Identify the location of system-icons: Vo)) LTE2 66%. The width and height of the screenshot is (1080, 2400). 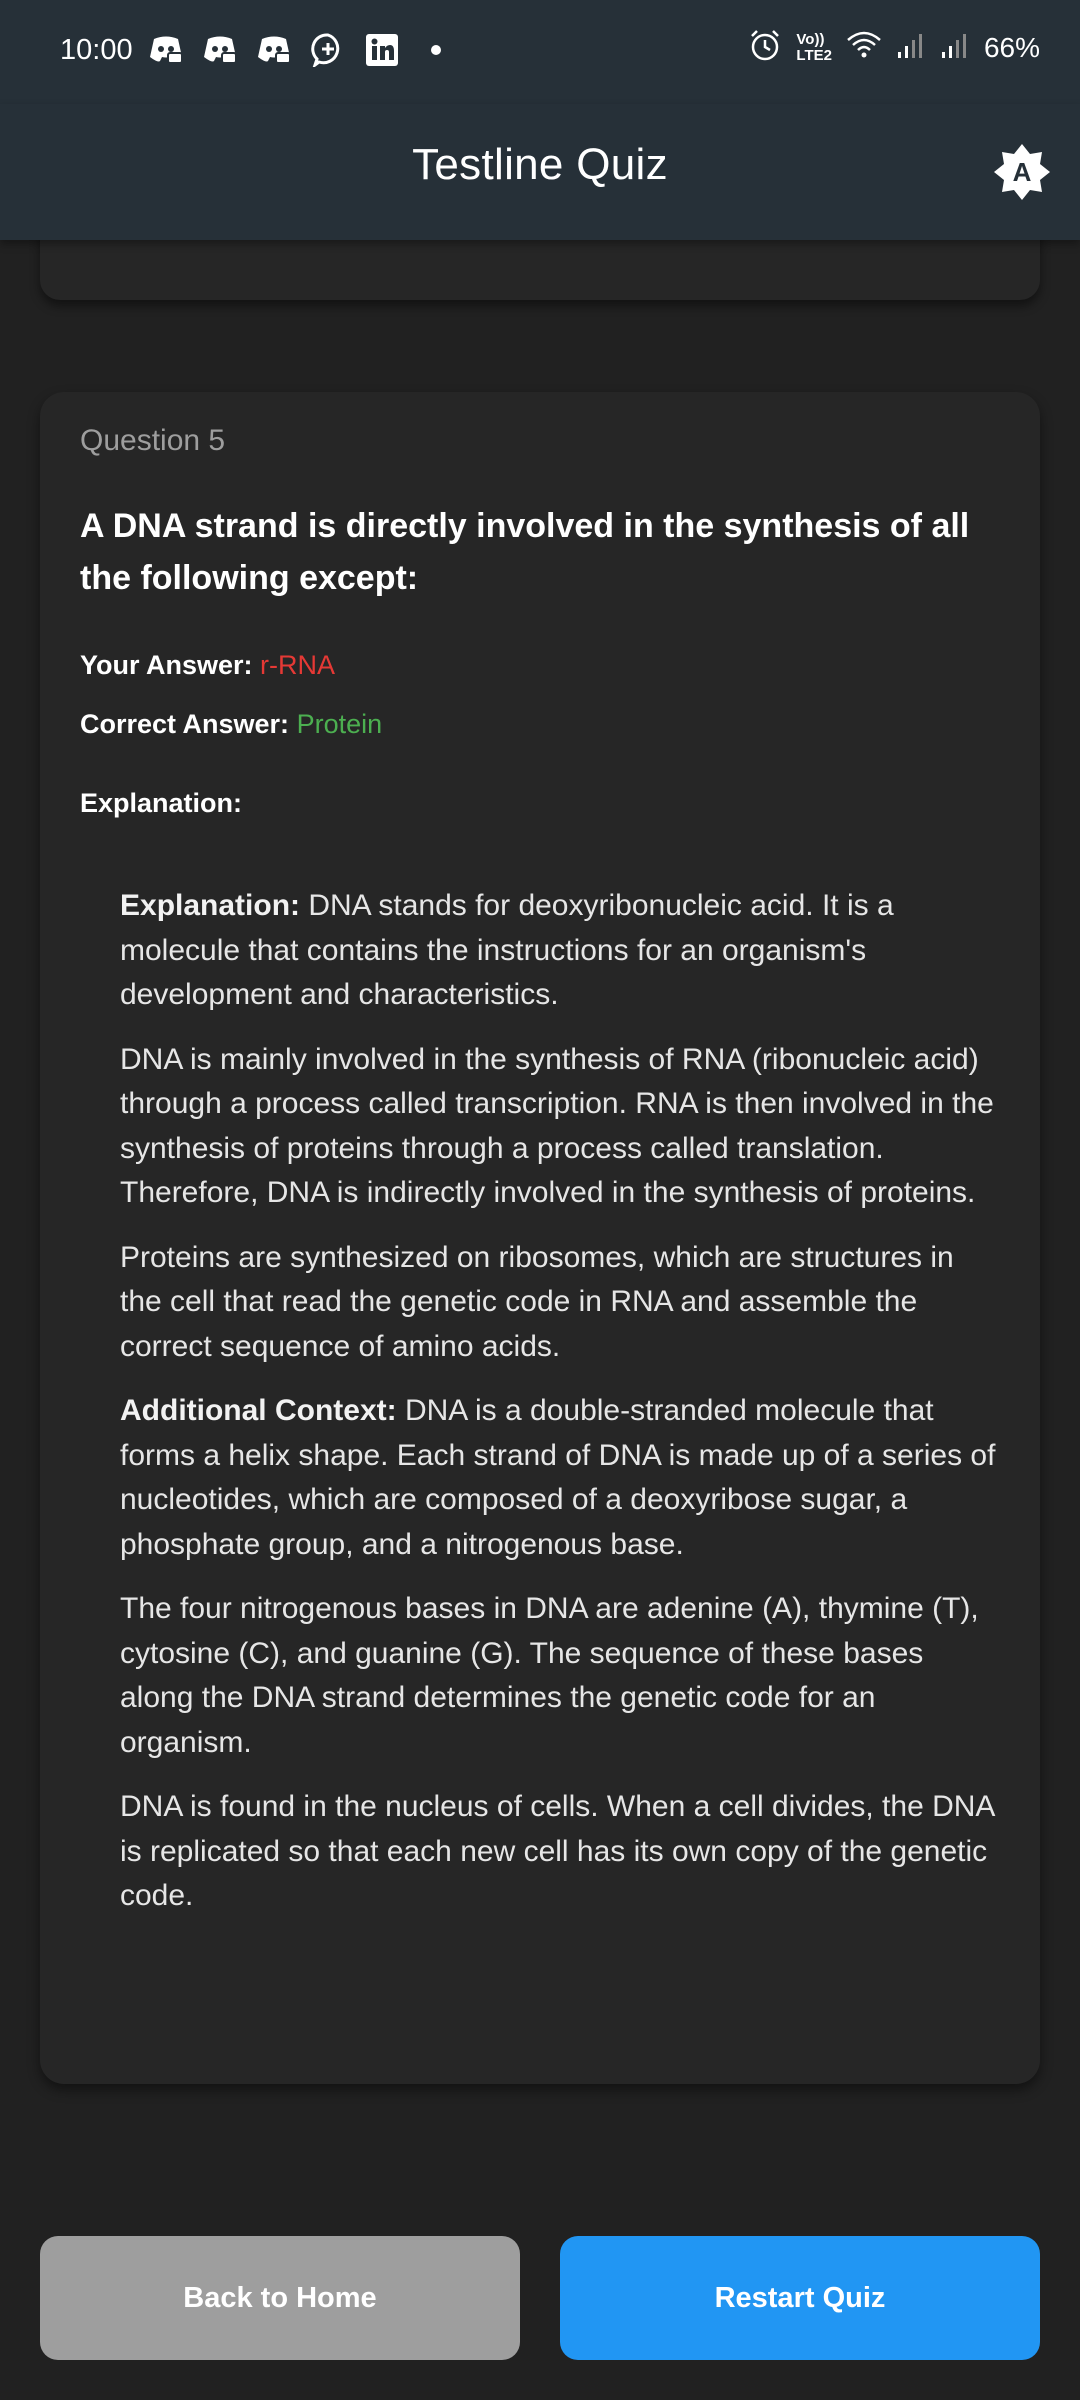
(894, 47).